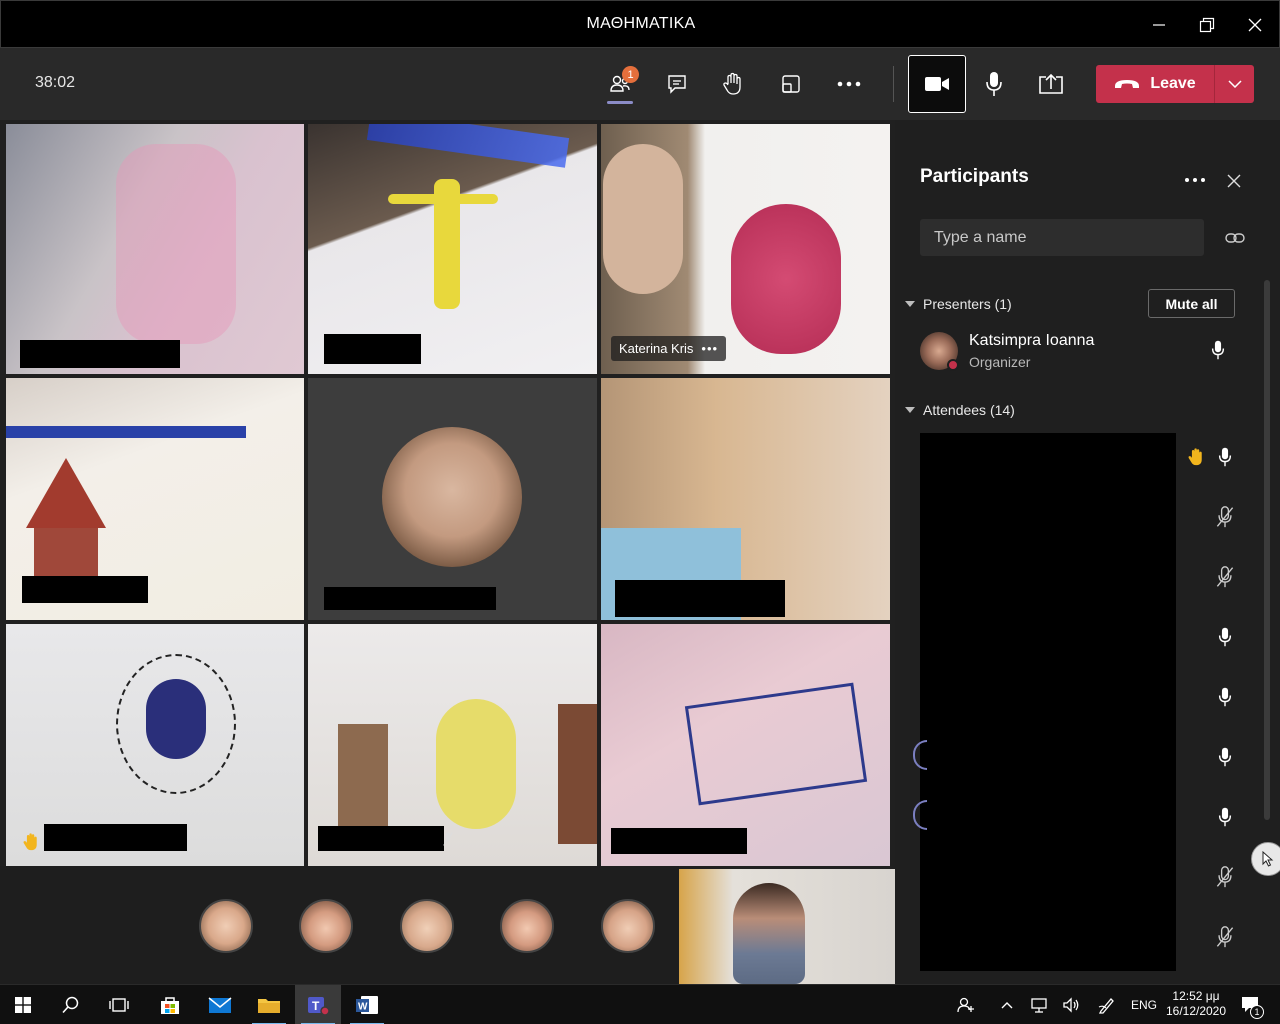  Describe the element at coordinates (969, 410) in the screenshot. I see `attendees-header: Attendees (14)` at that location.